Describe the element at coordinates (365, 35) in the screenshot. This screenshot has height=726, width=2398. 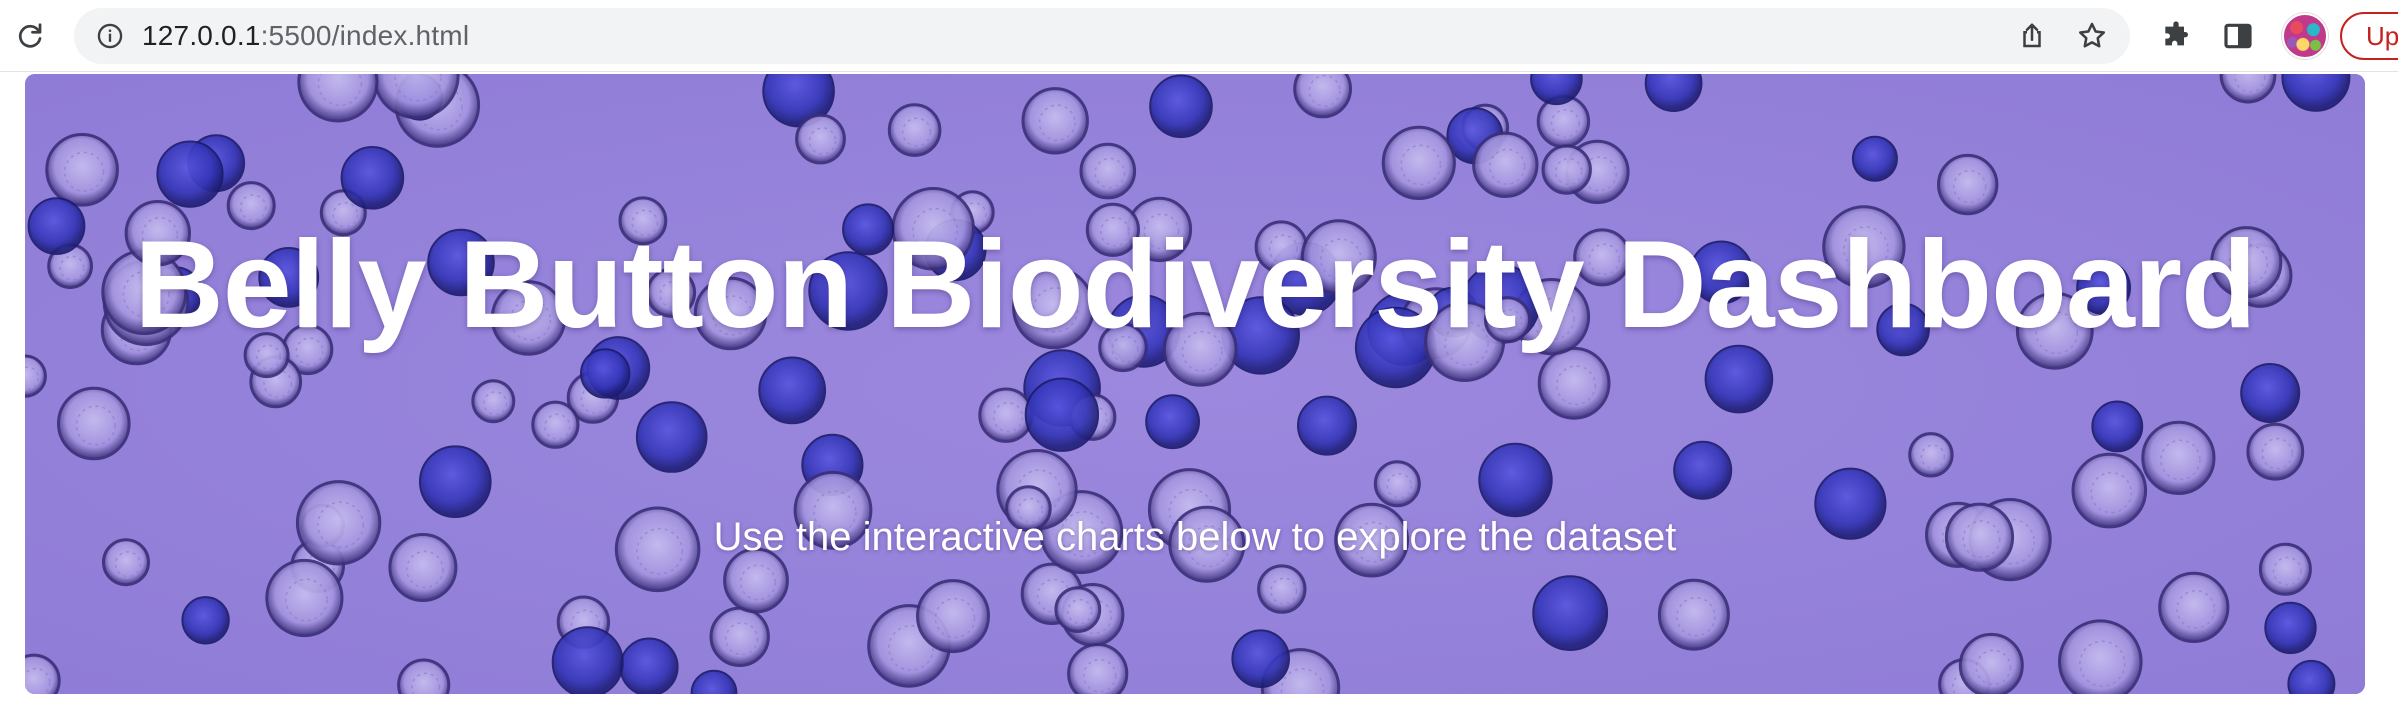
I see `url-path: :5500/index.html` at that location.